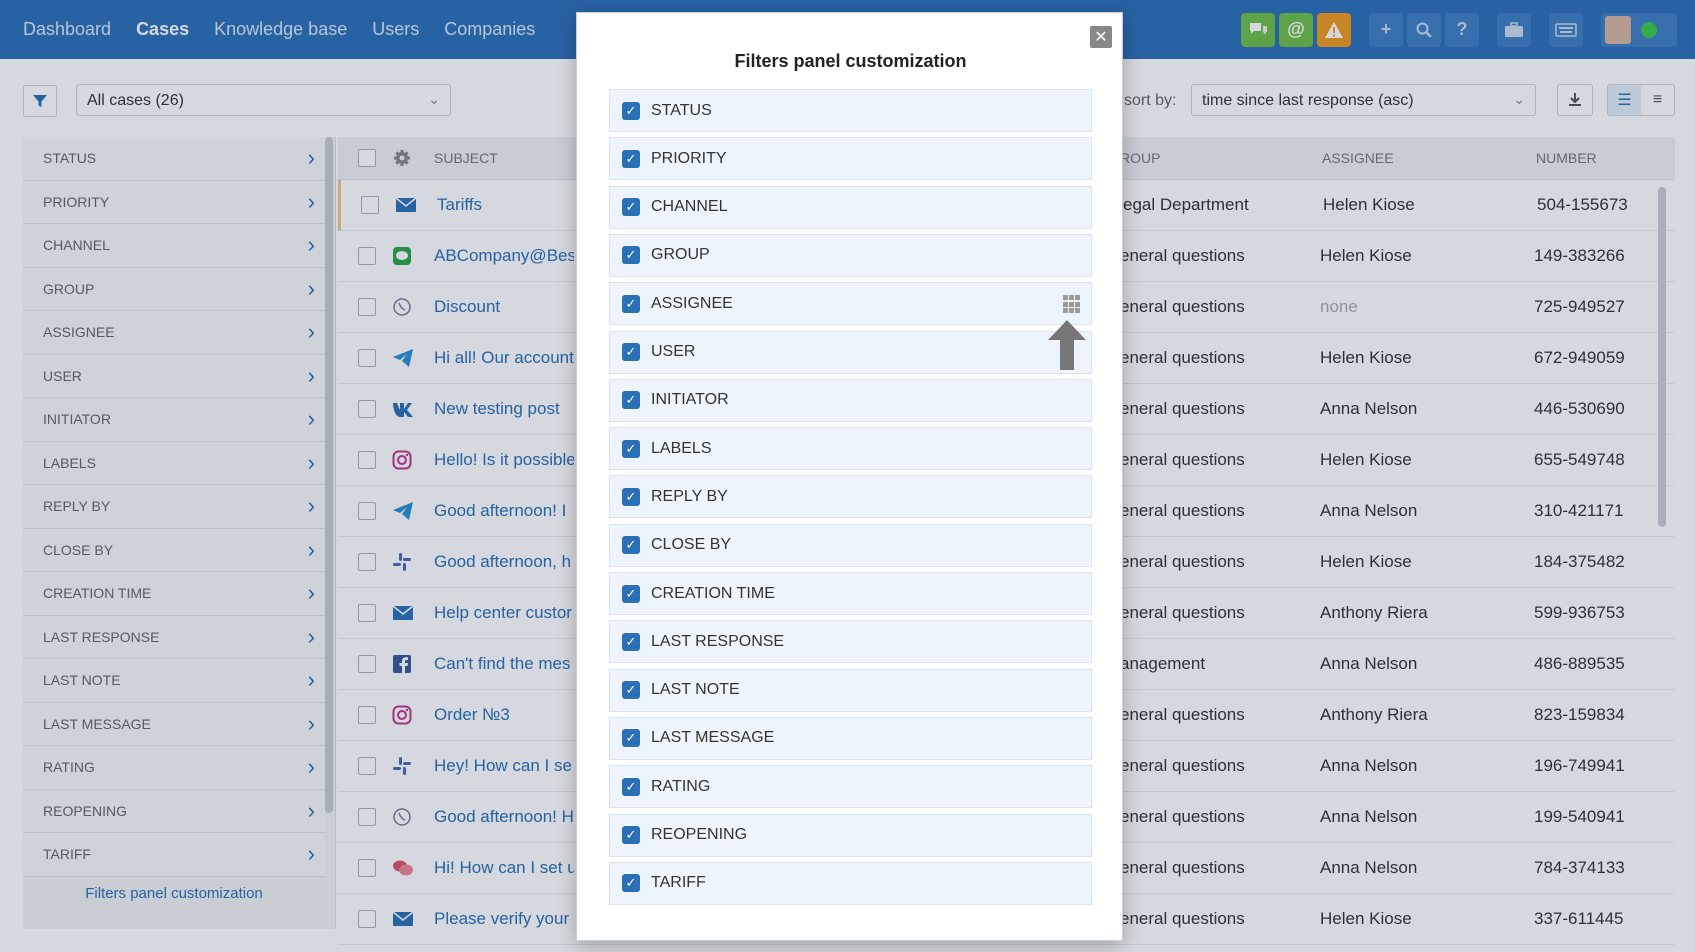 Image resolution: width=1695 pixels, height=952 pixels. What do you see at coordinates (850, 207) in the screenshot?
I see `modal-option-channel: ✓ CHANNEL` at bounding box center [850, 207].